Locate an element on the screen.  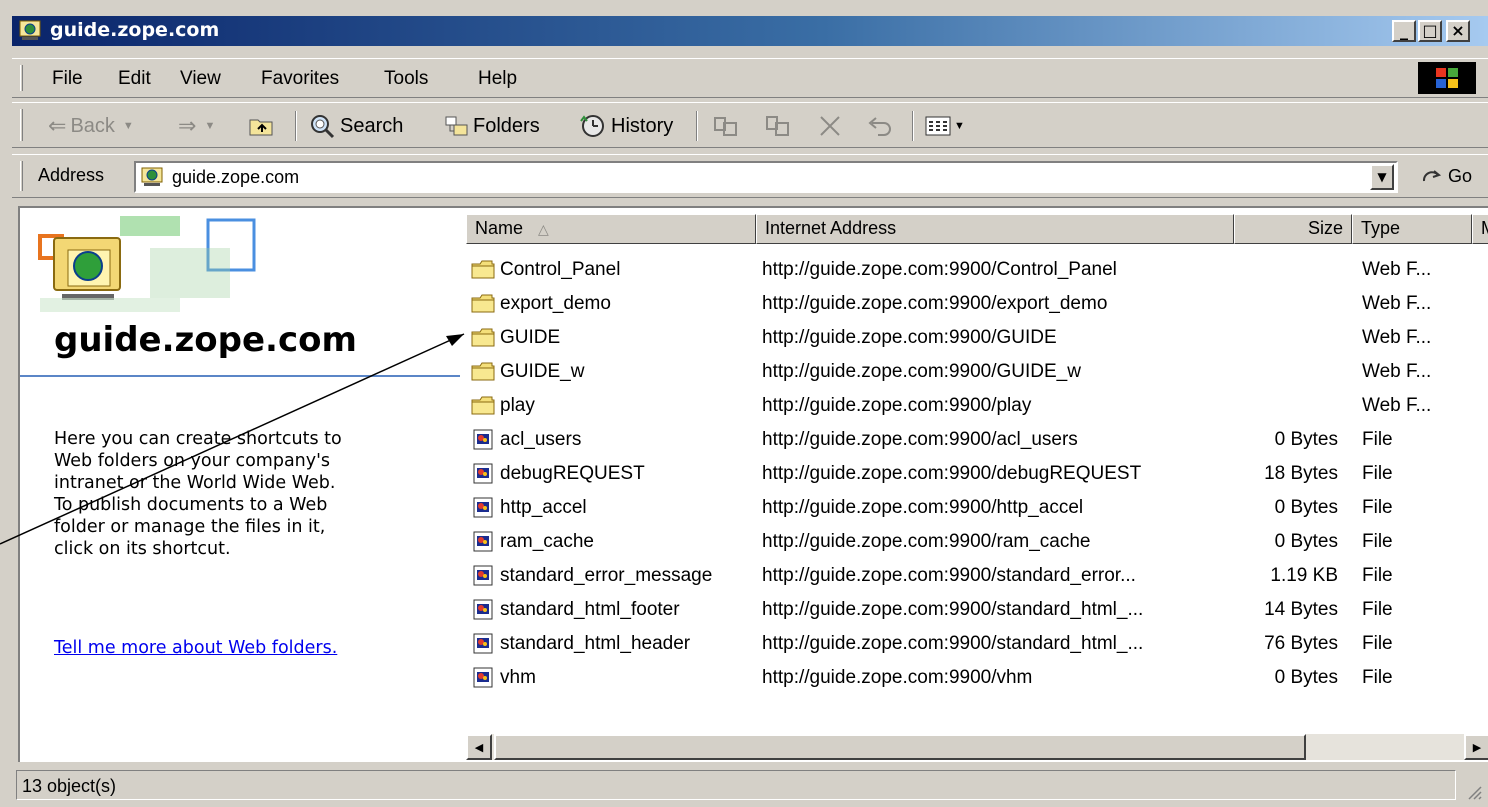
address-label: Address is located at coordinates (71, 175).